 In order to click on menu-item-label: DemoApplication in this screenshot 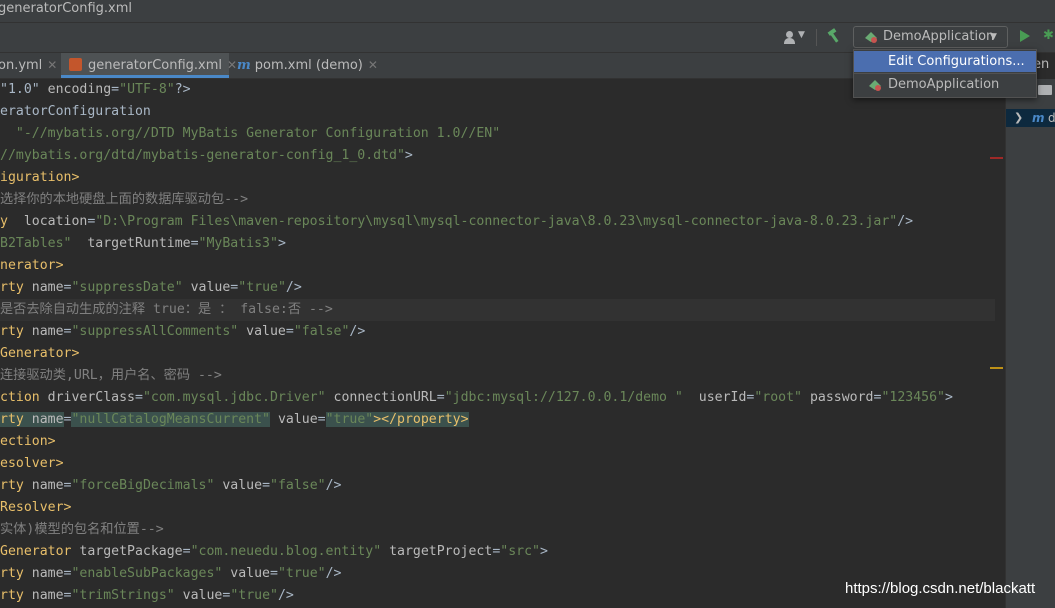, I will do `click(944, 84)`.